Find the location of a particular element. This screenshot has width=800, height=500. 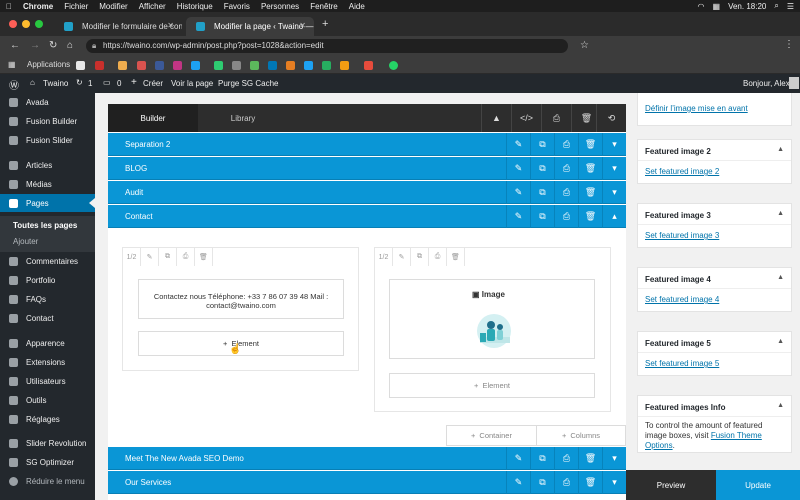

back-icon: ← is located at coordinates (15, 45).